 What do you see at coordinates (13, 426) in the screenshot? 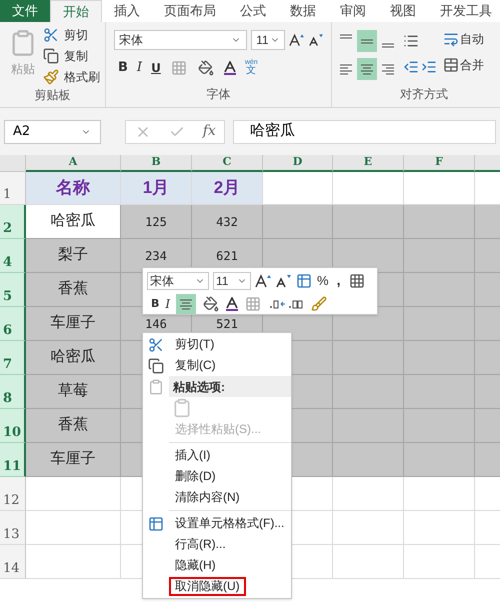
I see `row-header: 10` at bounding box center [13, 426].